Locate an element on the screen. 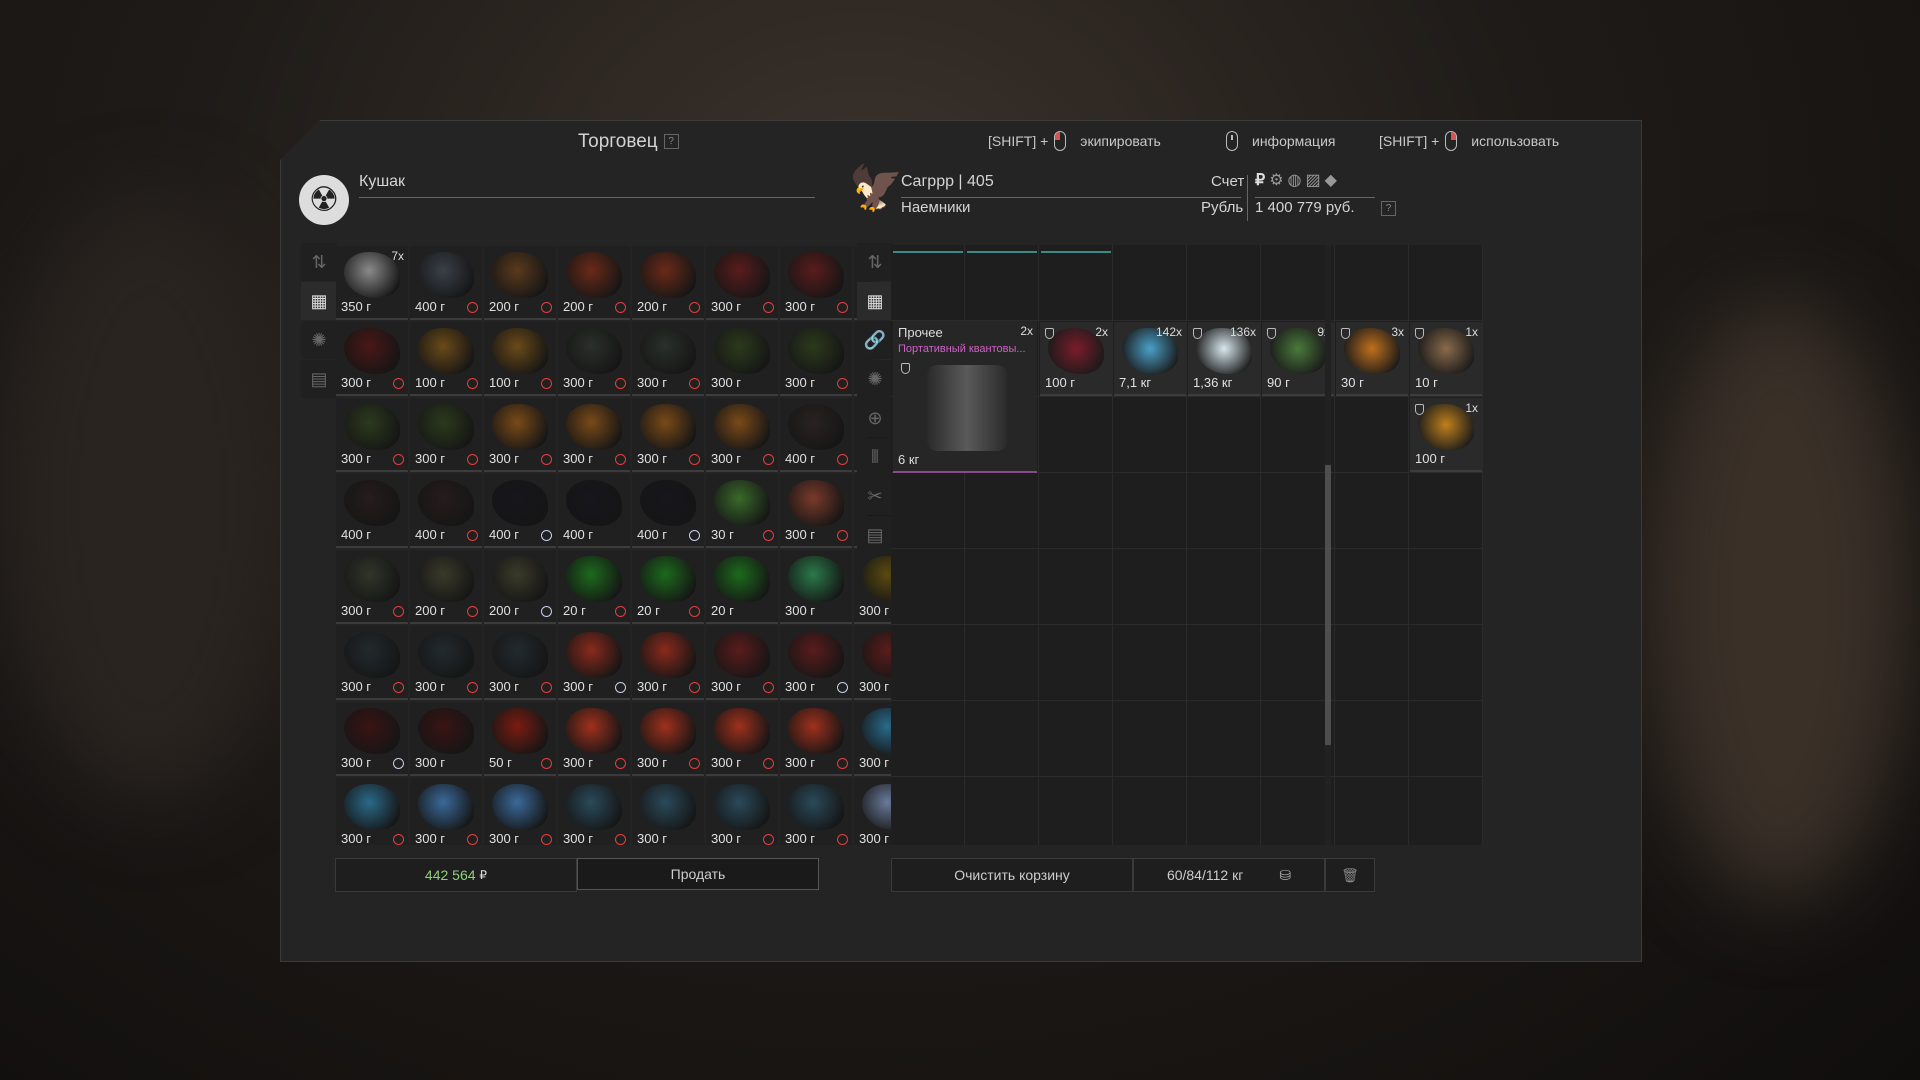 The width and height of the screenshot is (1920, 1080). gear-icon: ⚙ is located at coordinates (1276, 180).